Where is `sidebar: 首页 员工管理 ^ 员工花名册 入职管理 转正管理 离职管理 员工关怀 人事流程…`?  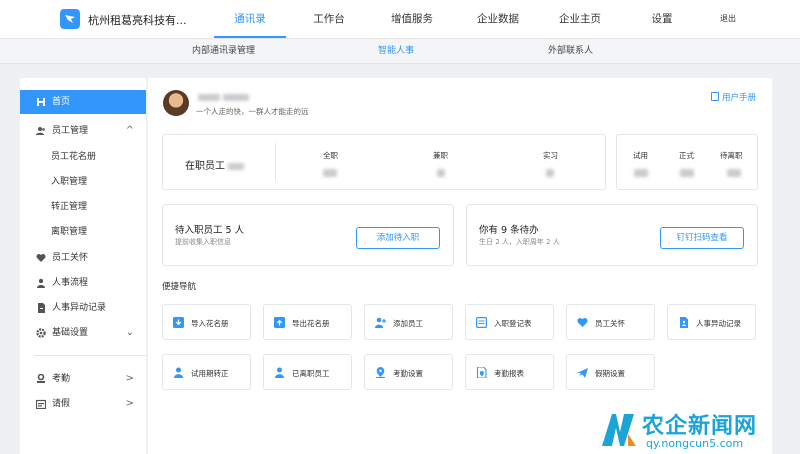 sidebar: 首页 员工管理 ^ 员工花名册 入职管理 转正管理 离职管理 员工关怀 人事流程… is located at coordinates (83, 266).